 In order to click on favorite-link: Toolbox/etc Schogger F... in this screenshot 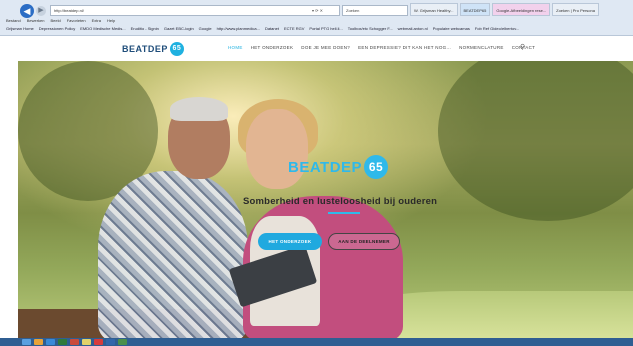, I will do `click(370, 28)`.